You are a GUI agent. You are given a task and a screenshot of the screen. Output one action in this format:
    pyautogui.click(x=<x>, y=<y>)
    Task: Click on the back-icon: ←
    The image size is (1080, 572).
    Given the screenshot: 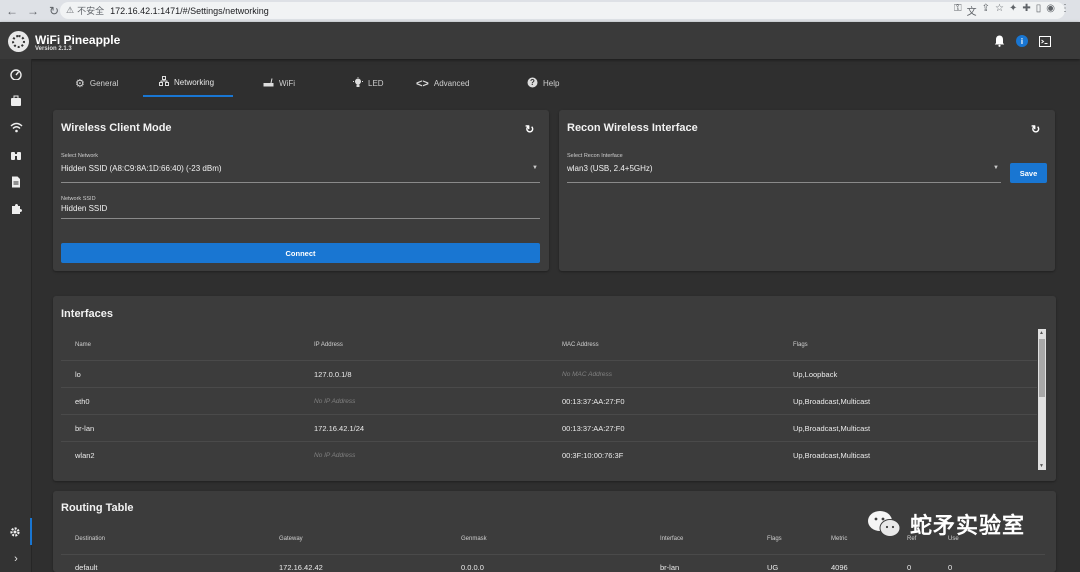 What is the action you would take?
    pyautogui.click(x=12, y=11)
    